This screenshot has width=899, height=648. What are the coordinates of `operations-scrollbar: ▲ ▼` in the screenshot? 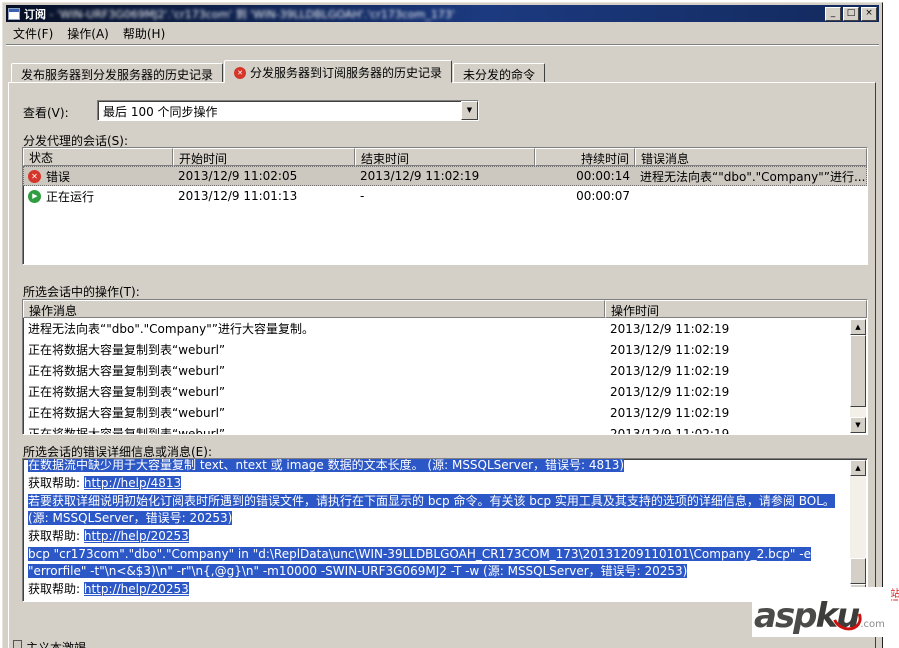 It's located at (858, 376).